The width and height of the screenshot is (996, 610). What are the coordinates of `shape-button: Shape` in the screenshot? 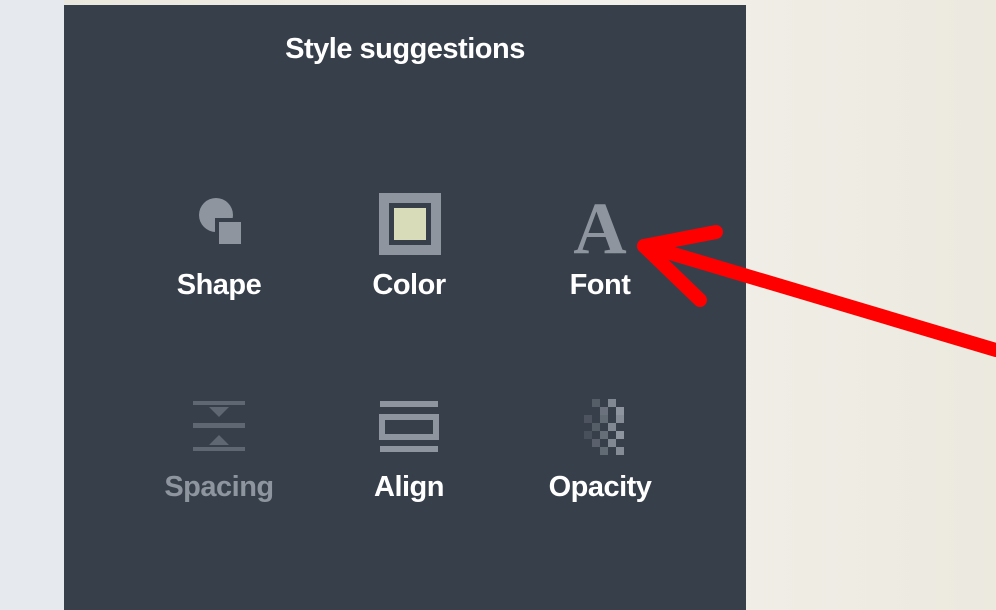 It's located at (219, 247).